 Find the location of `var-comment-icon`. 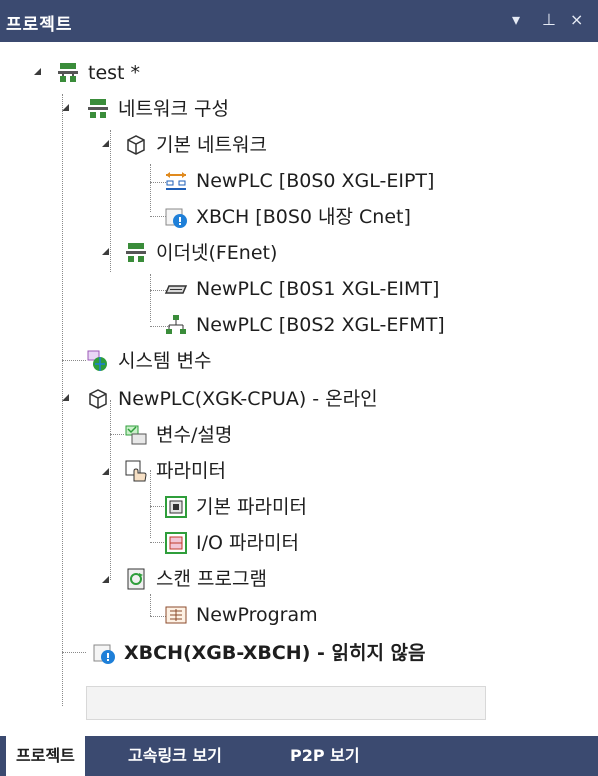

var-comment-icon is located at coordinates (136, 435).